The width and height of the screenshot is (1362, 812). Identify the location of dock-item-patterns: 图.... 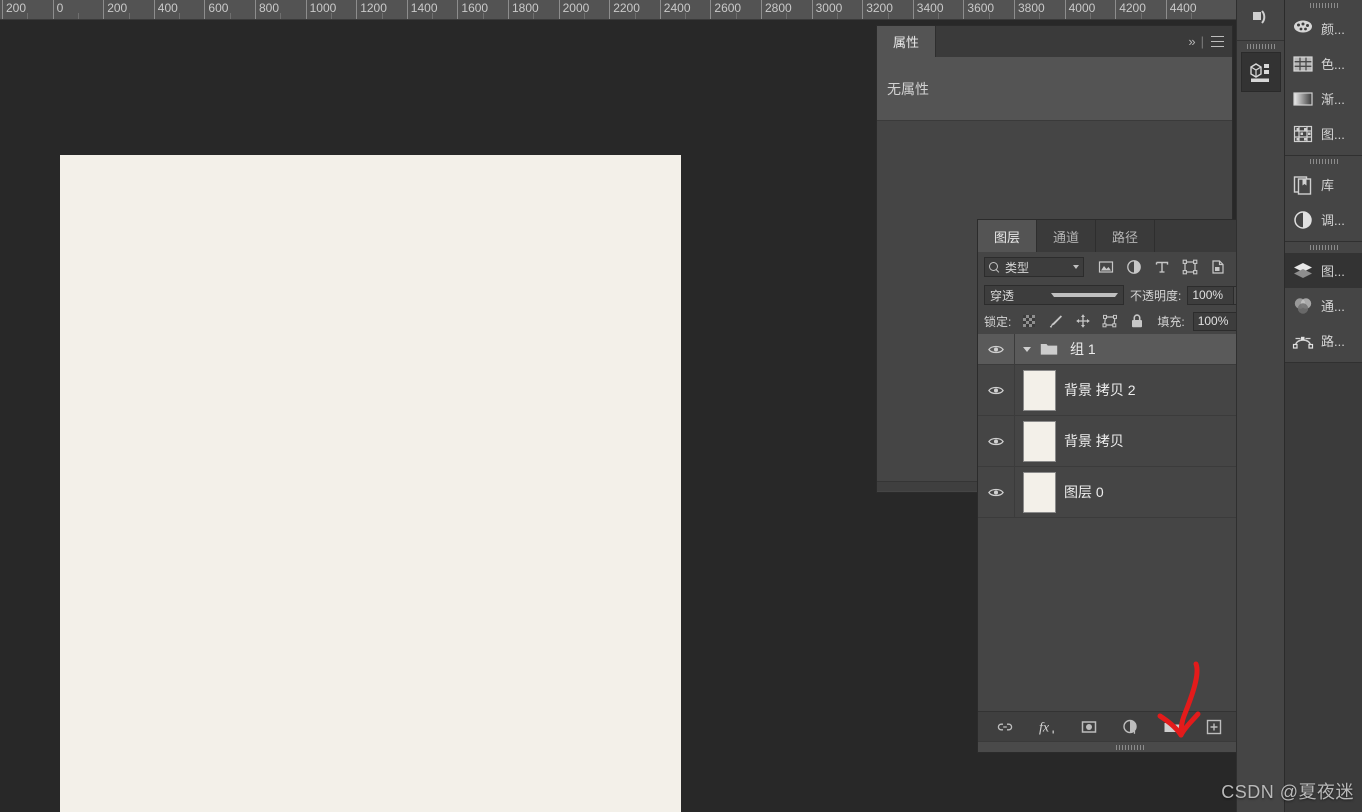
(1323, 133).